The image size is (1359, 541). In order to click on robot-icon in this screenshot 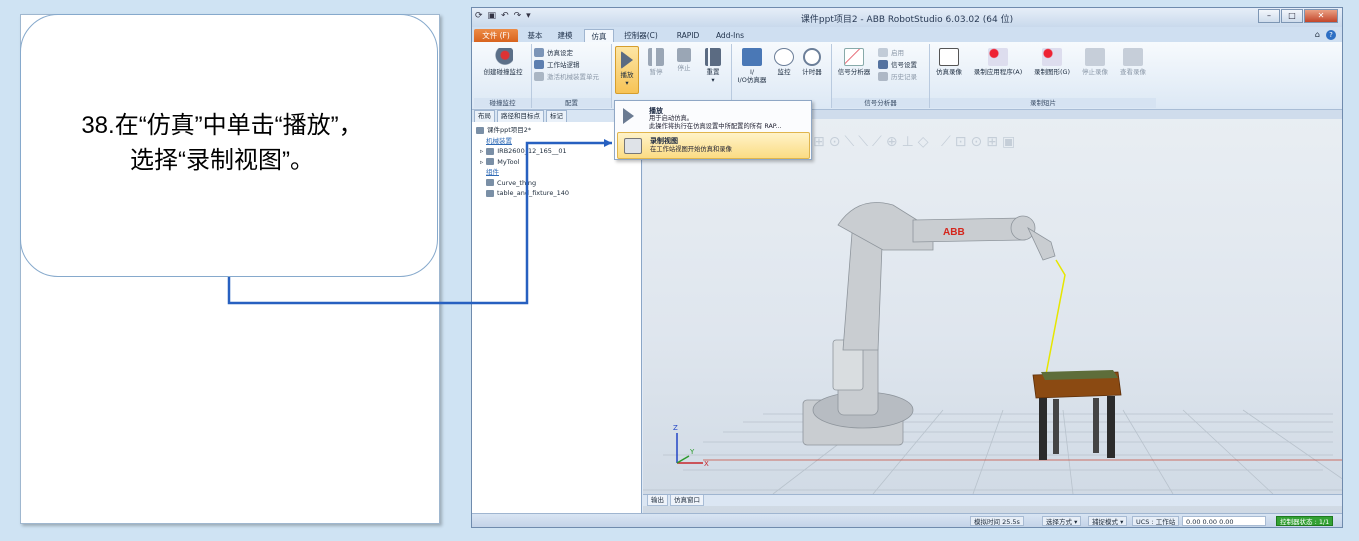, I will do `click(490, 151)`.